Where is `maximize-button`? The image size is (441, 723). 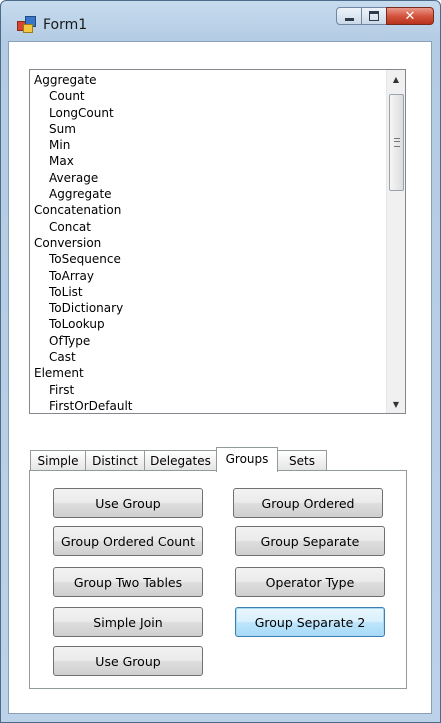 maximize-button is located at coordinates (374, 16).